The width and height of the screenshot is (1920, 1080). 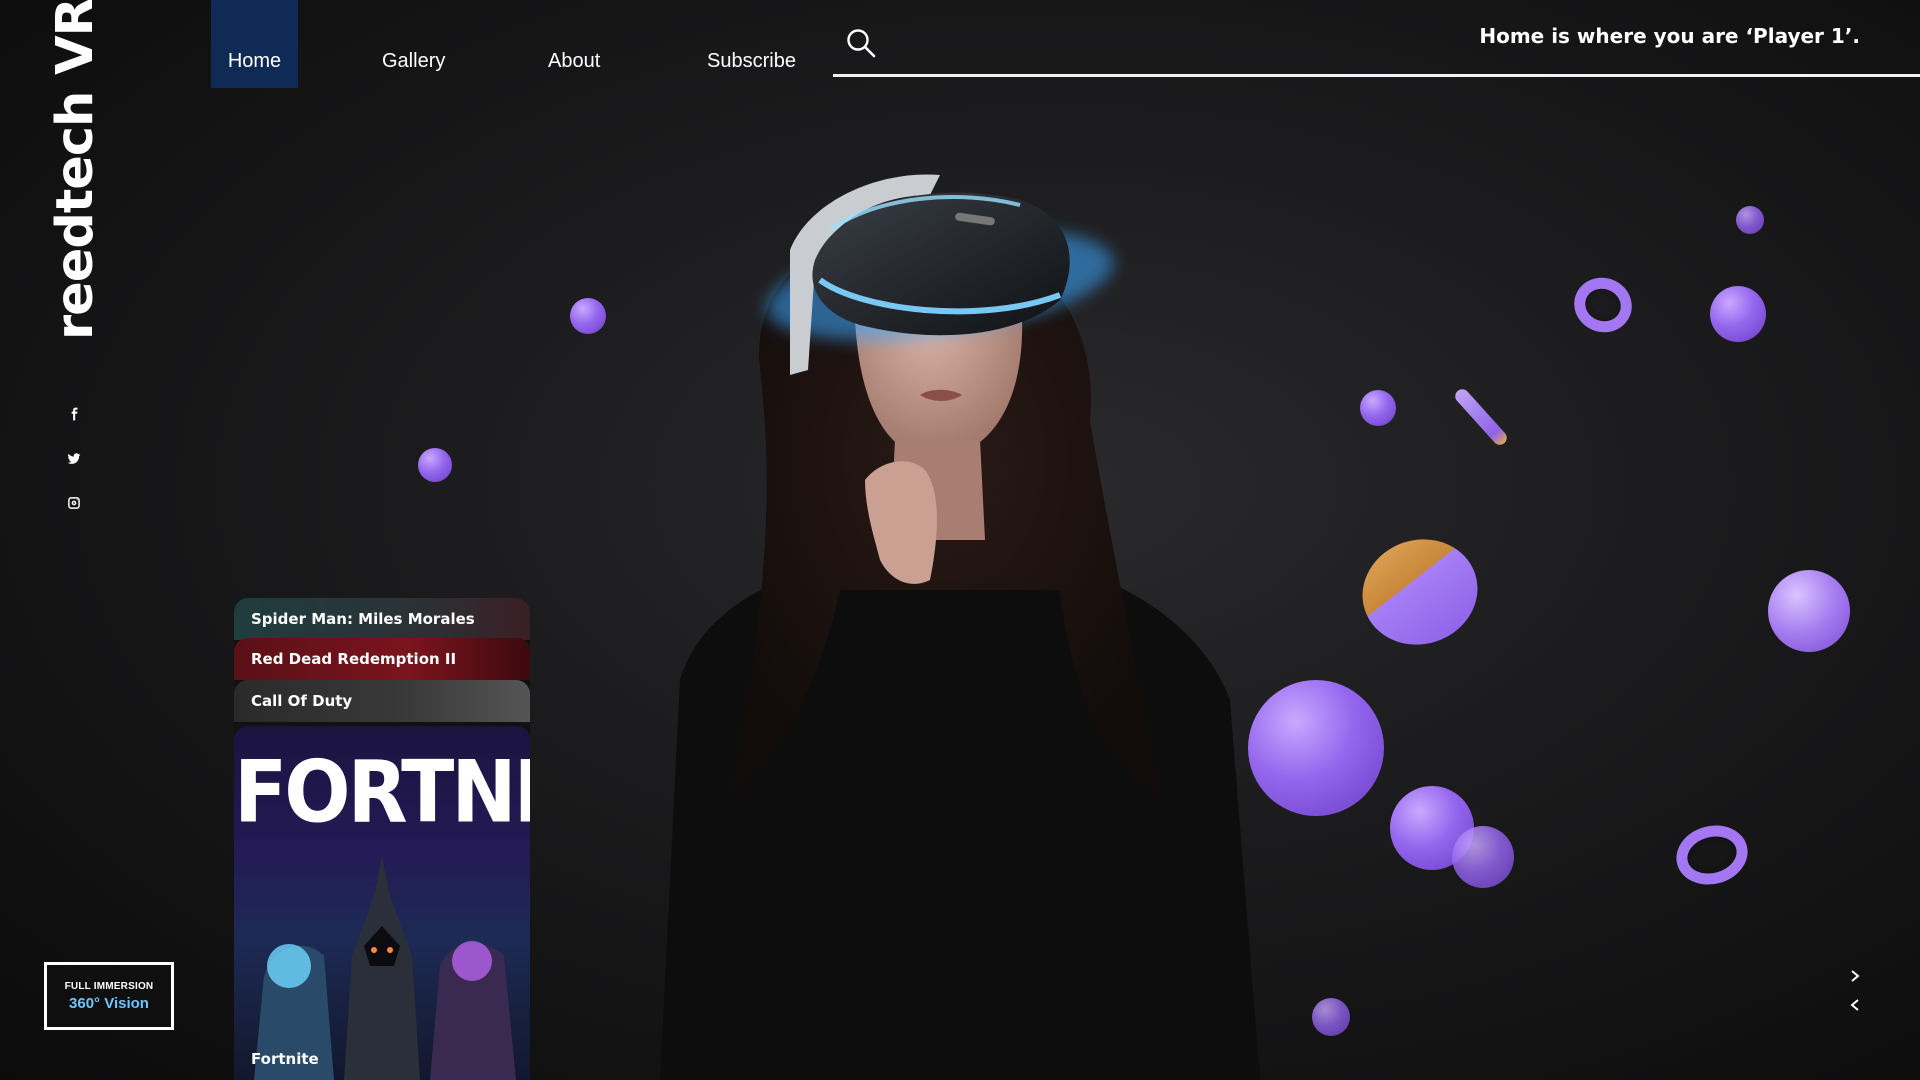 I want to click on game-label: Fortnite, so click(x=285, y=1059).